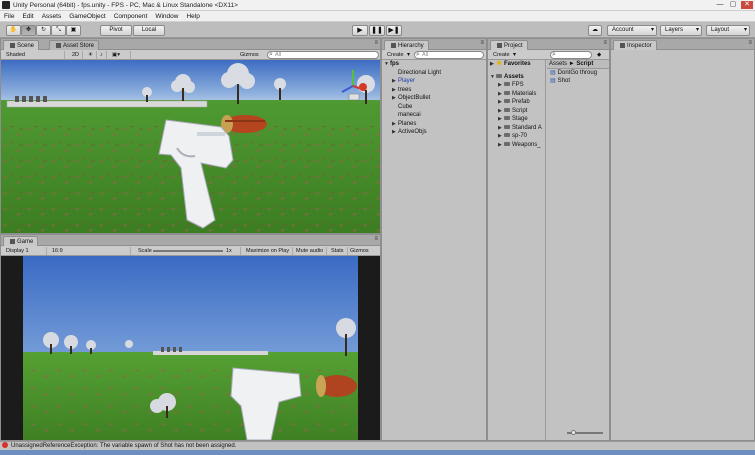  Describe the element at coordinates (434, 132) in the screenshot. I see `hierarchy-item: ▶ ActiveObjs` at that location.